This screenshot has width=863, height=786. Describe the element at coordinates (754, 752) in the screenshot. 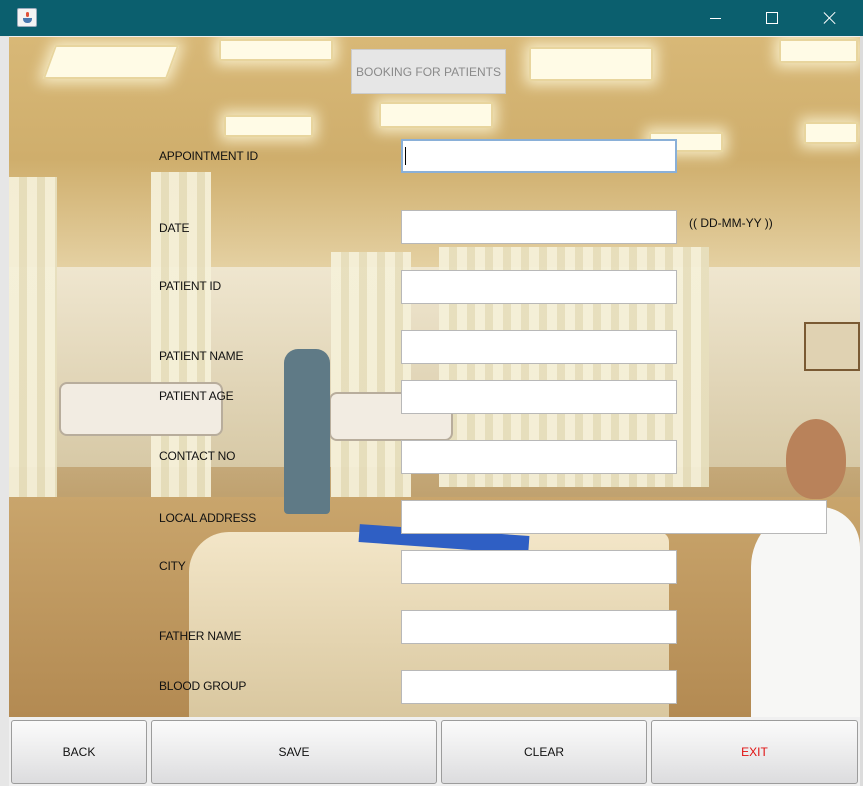

I see `exit-button: EXIT` at that location.